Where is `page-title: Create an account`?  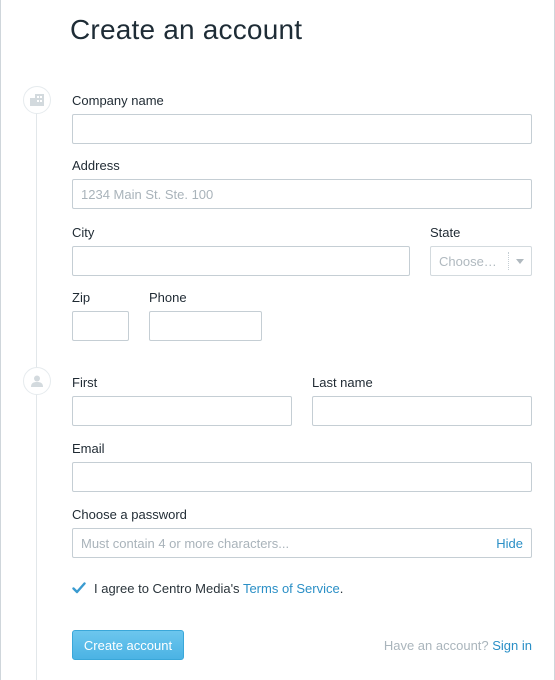 page-title: Create an account is located at coordinates (186, 29).